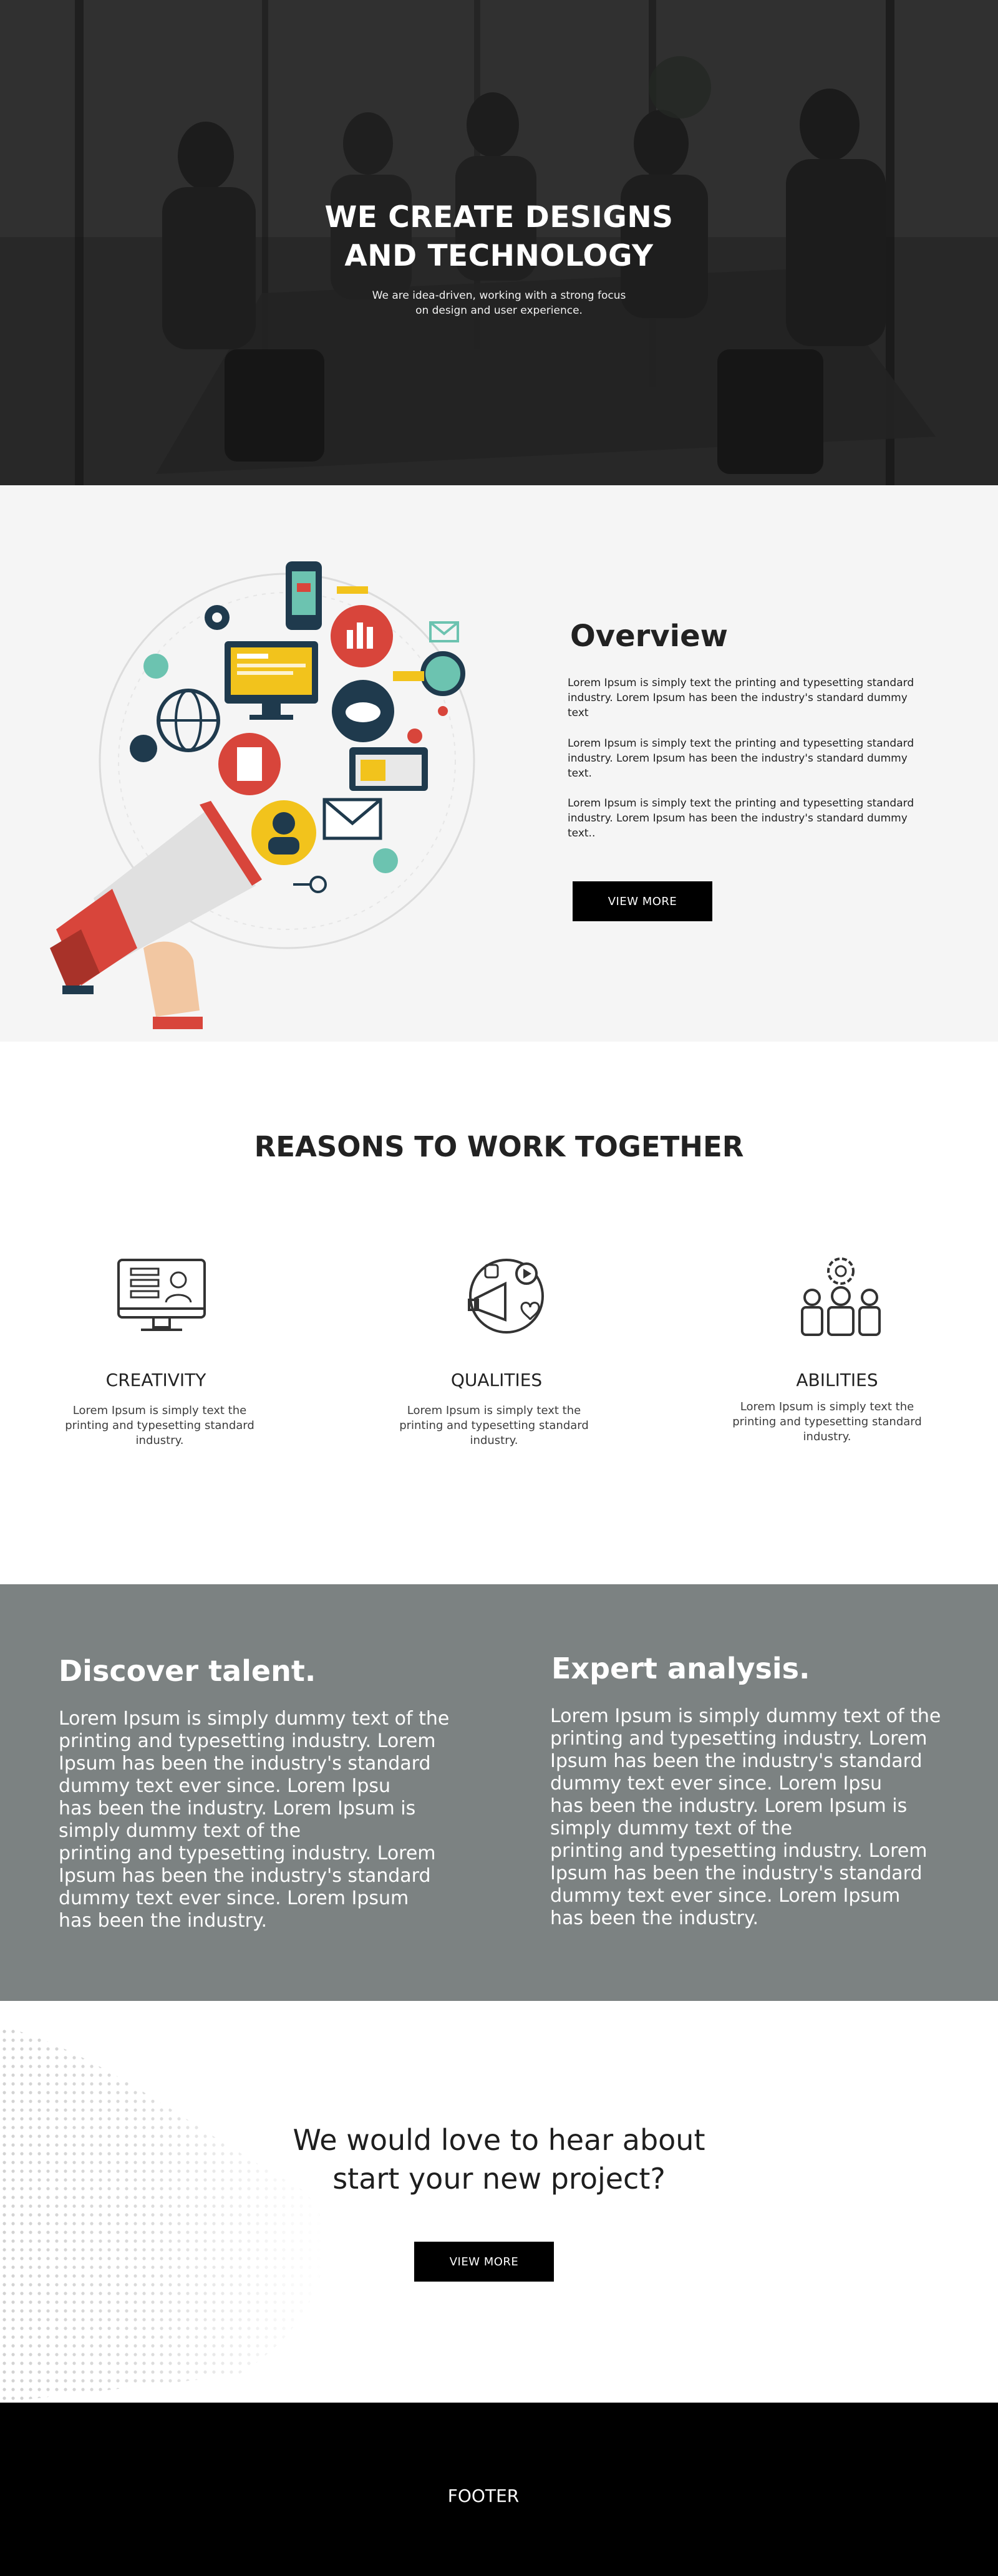  Describe the element at coordinates (649, 636) in the screenshot. I see `overview-title: Overview` at that location.